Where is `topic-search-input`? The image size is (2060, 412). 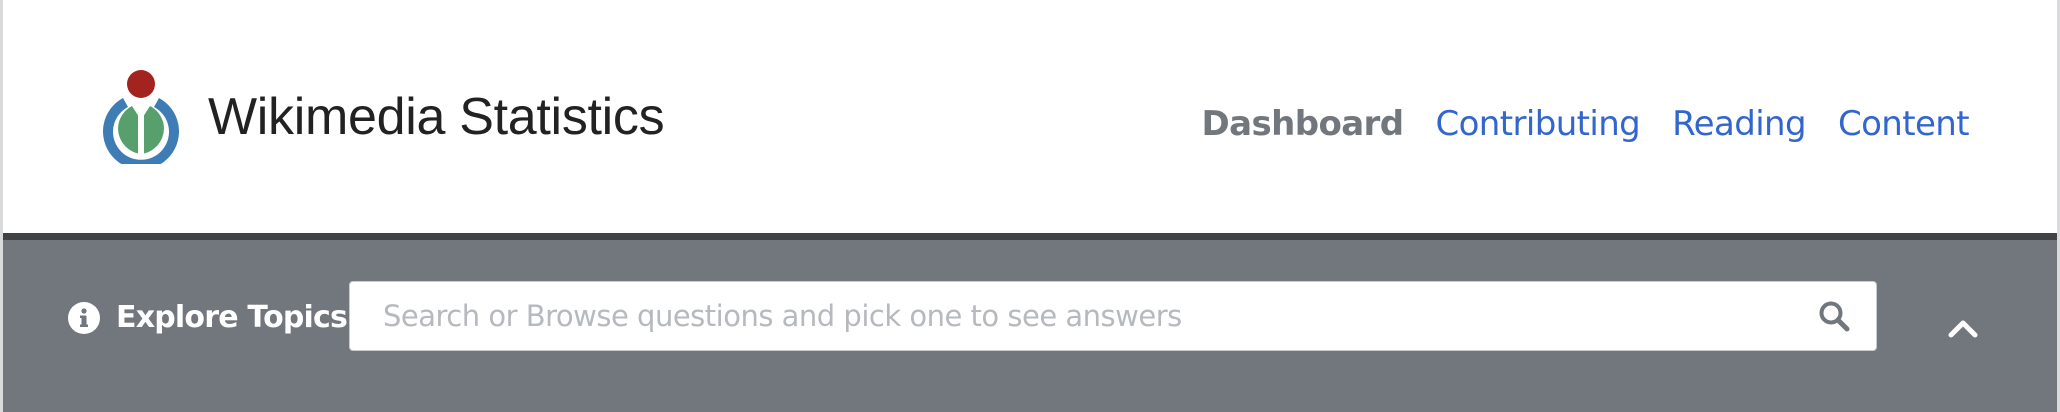 topic-search-input is located at coordinates (1113, 316).